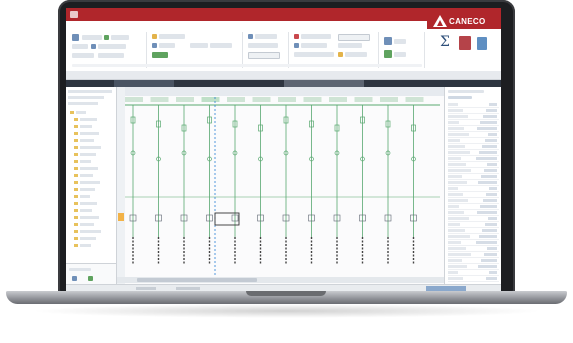 This screenshot has width=573, height=343. I want to click on document-tab, so click(144, 83).